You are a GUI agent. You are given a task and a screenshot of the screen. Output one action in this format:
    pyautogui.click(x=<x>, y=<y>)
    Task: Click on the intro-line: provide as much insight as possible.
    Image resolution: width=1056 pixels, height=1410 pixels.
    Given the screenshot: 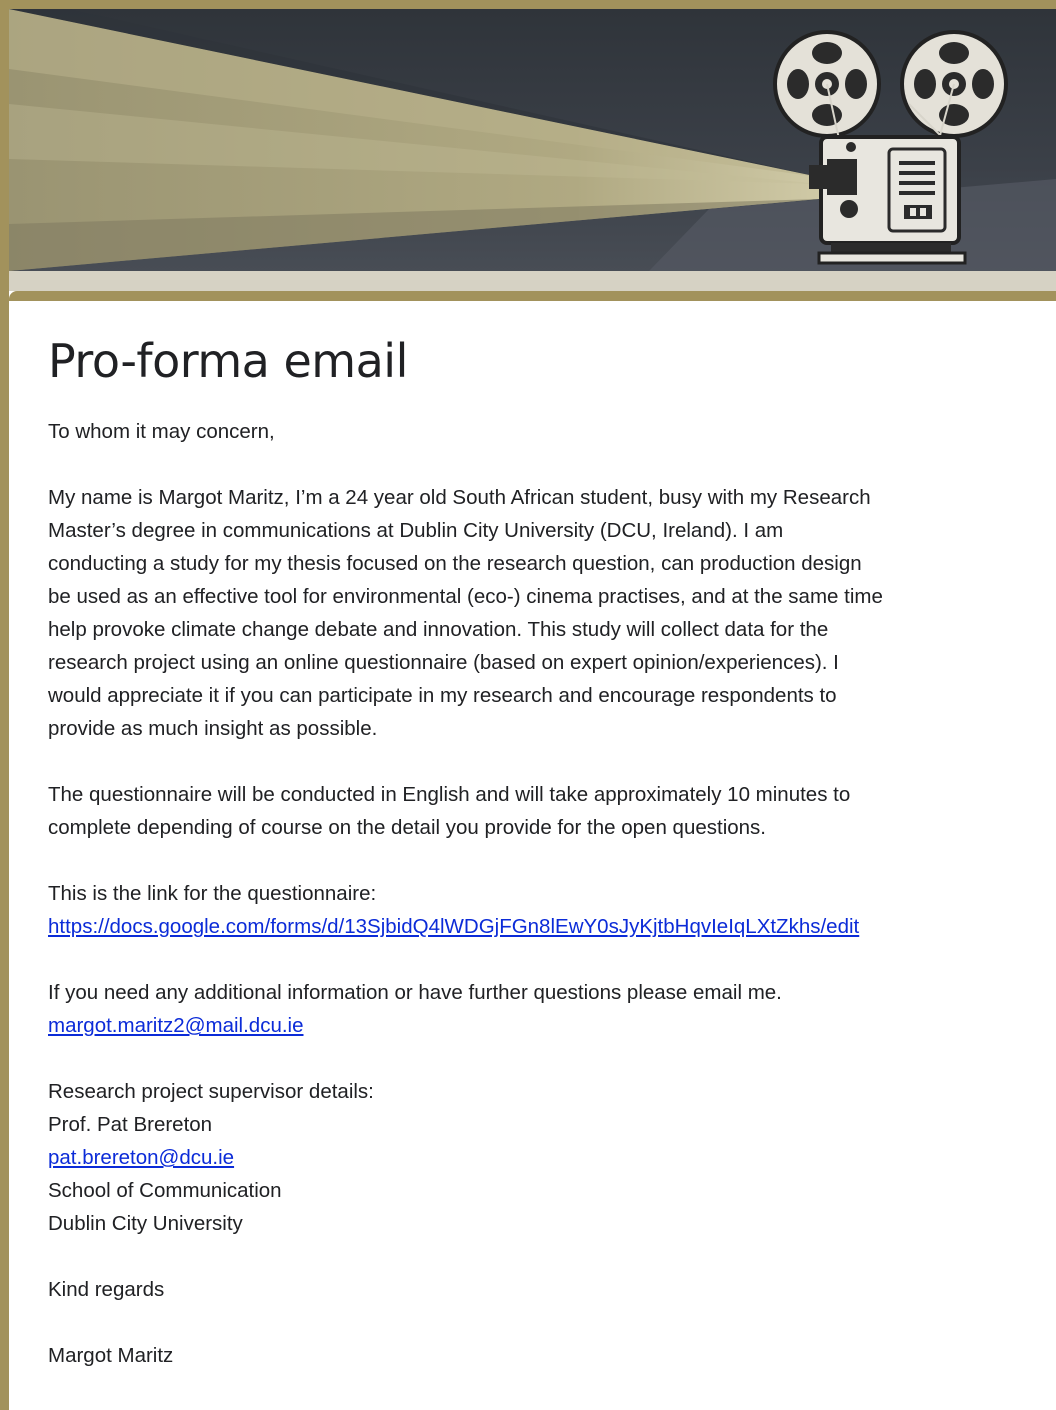 What is the action you would take?
    pyautogui.click(x=213, y=728)
    